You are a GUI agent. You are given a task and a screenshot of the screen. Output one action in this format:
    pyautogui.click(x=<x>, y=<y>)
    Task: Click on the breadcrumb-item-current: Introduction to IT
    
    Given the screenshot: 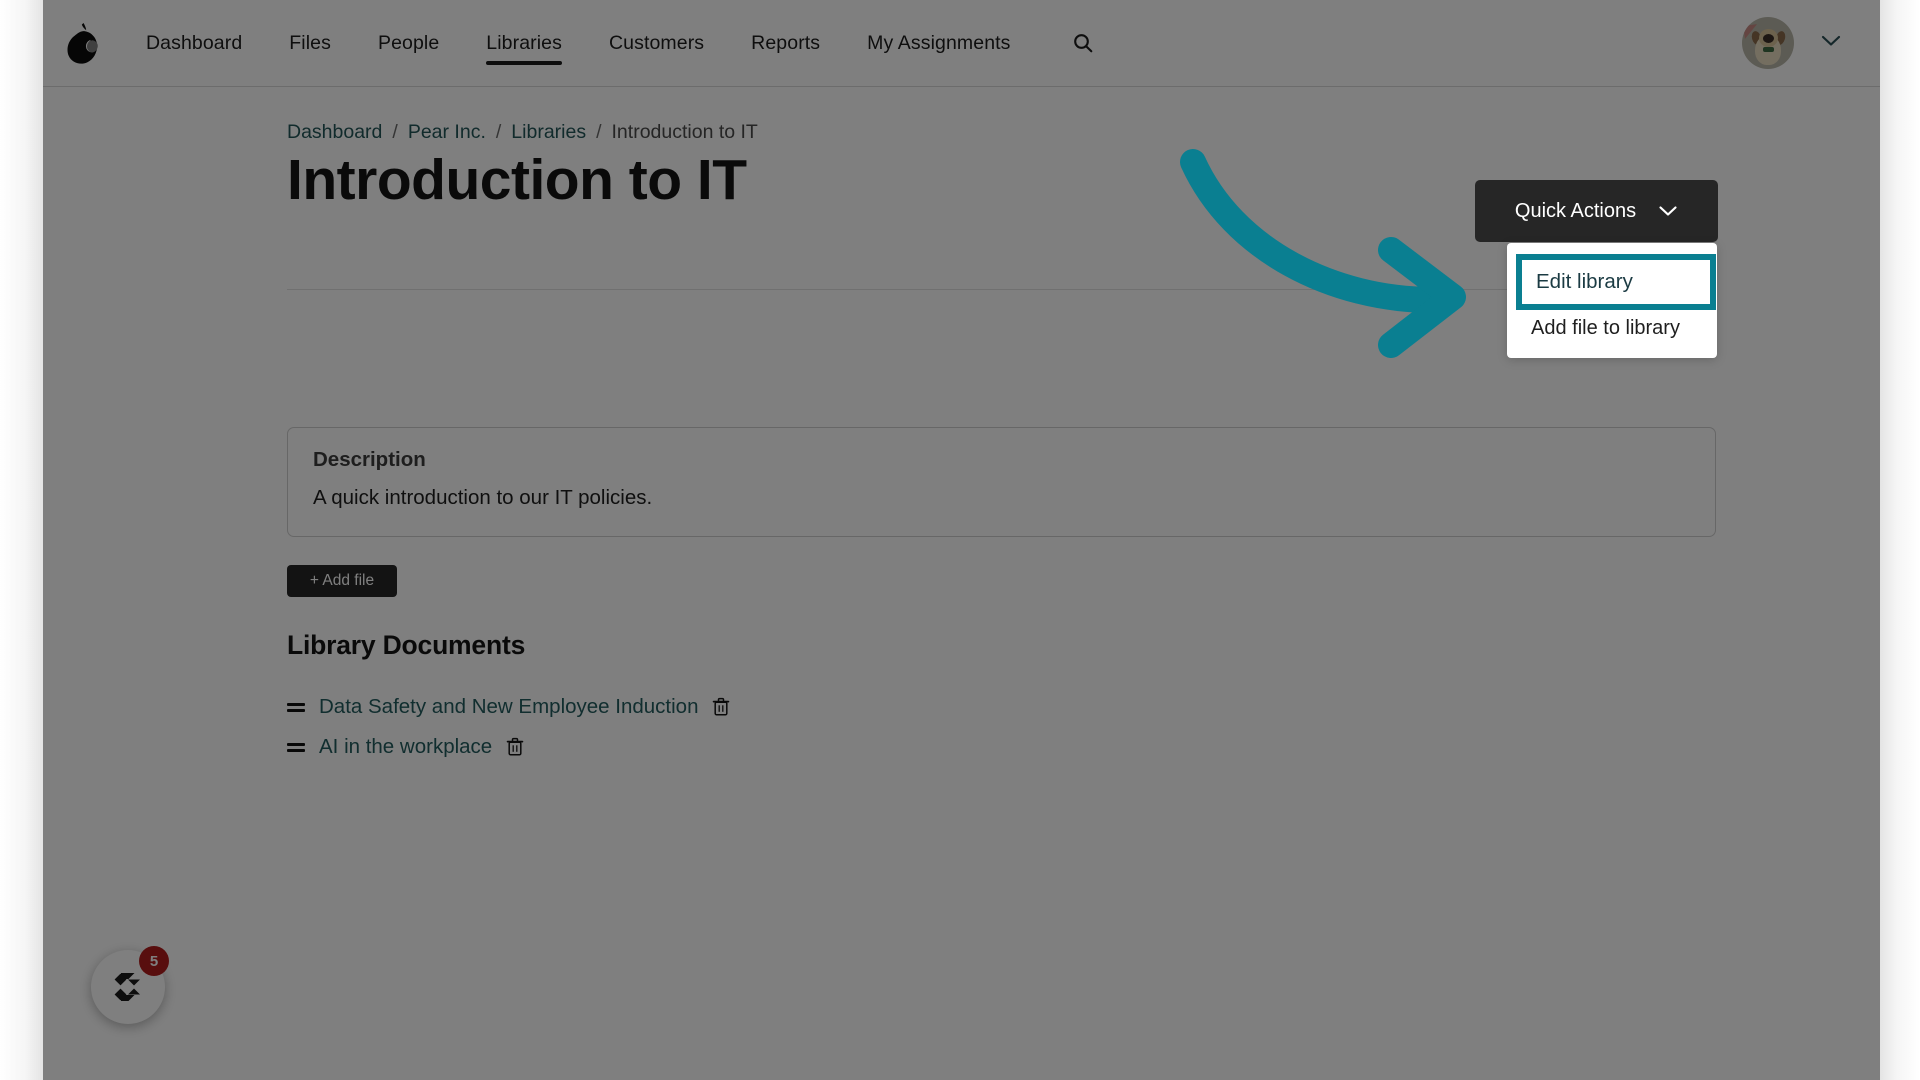 What is the action you would take?
    pyautogui.click(x=684, y=132)
    